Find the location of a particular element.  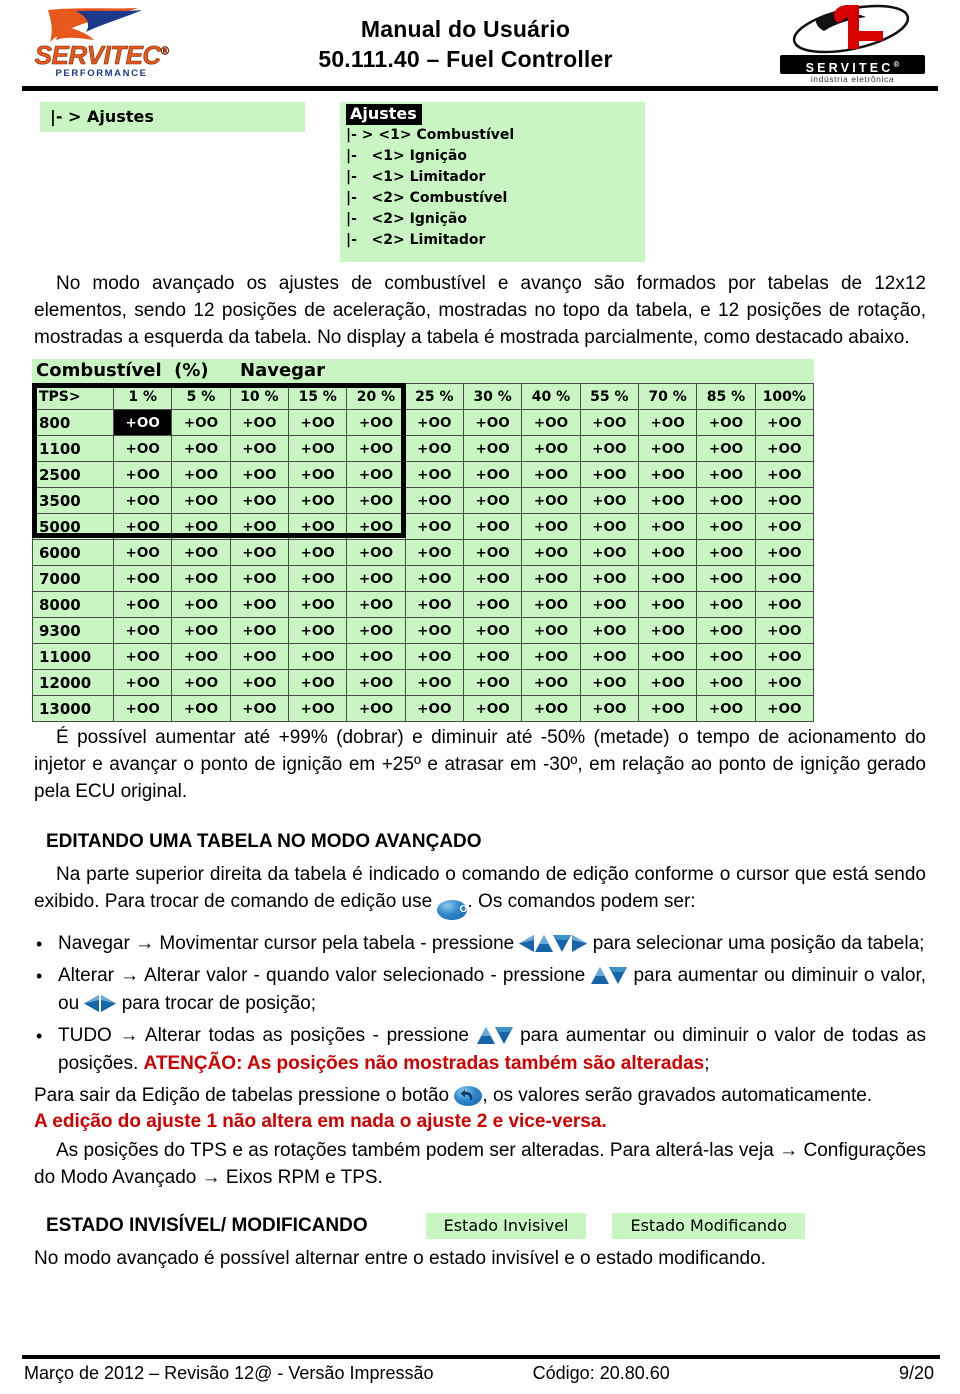

back-button-icon is located at coordinates (468, 1096).